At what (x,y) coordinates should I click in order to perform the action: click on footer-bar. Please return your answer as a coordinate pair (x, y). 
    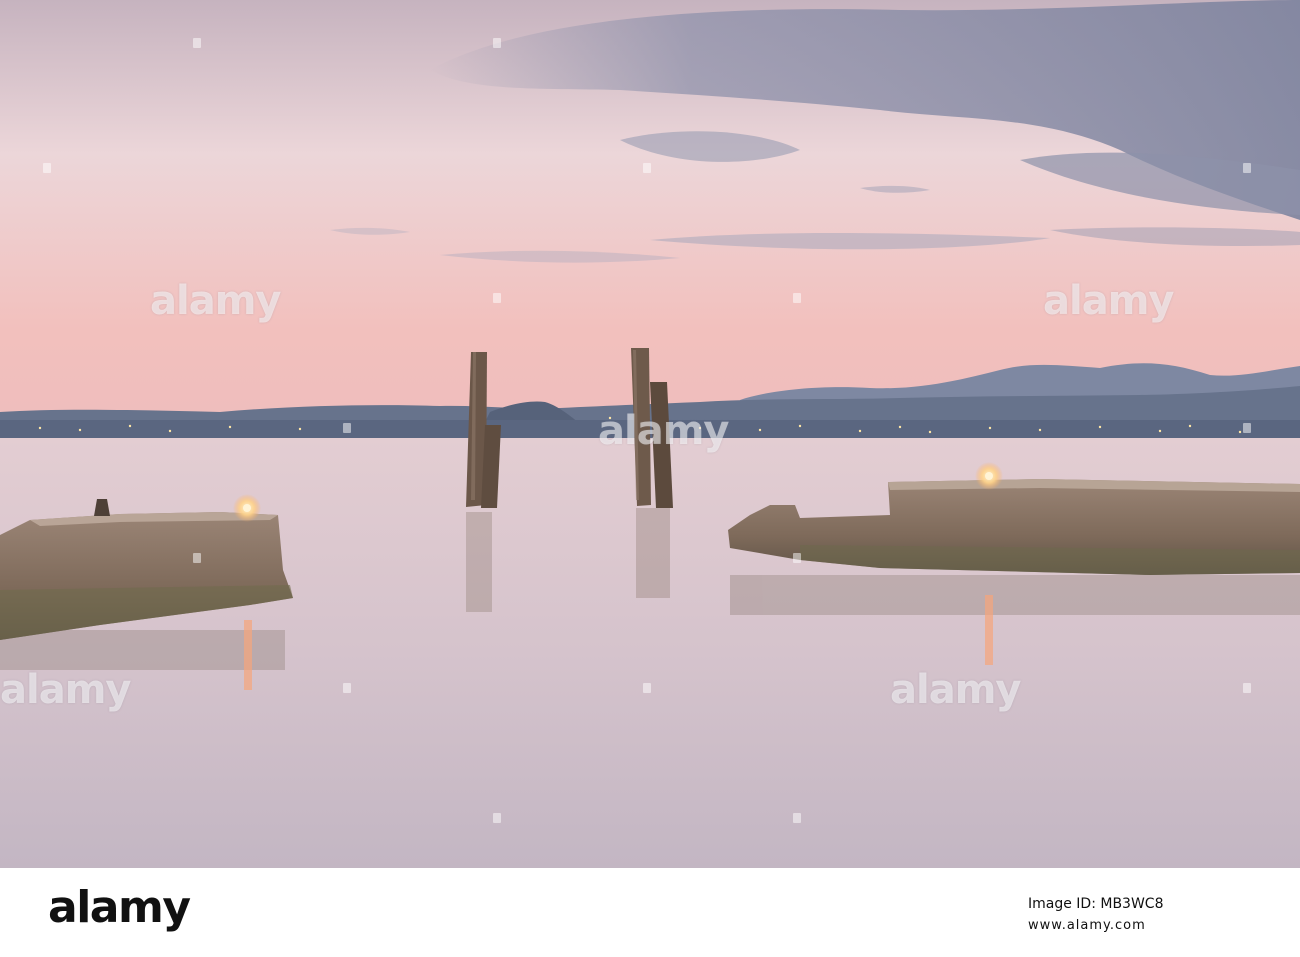
    Looking at the image, I should click on (650, 912).